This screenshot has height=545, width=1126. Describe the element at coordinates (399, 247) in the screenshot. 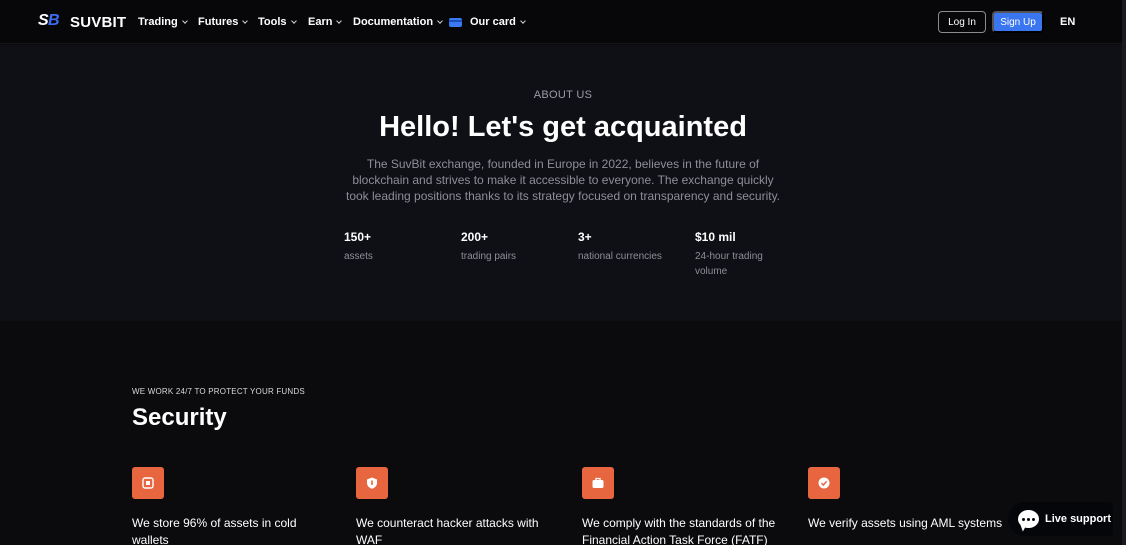

I see `stat-assets: 150+ assets` at that location.